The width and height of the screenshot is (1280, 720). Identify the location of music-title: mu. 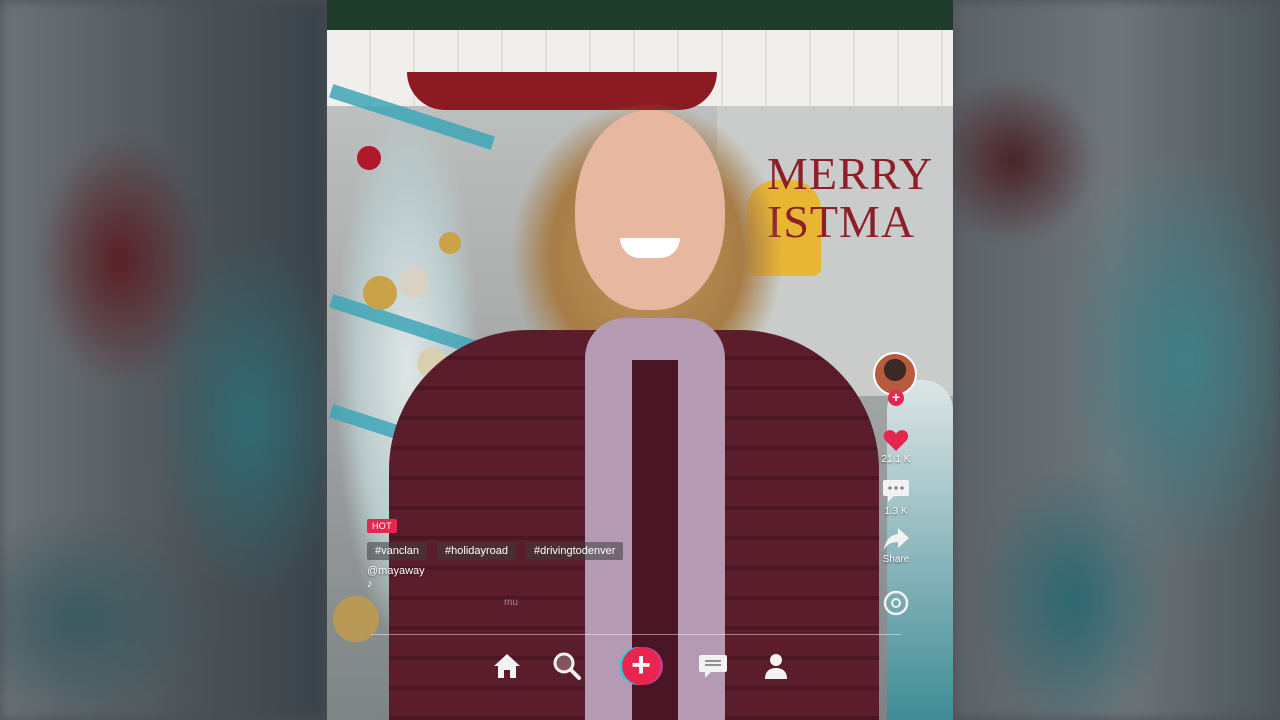
(511, 602).